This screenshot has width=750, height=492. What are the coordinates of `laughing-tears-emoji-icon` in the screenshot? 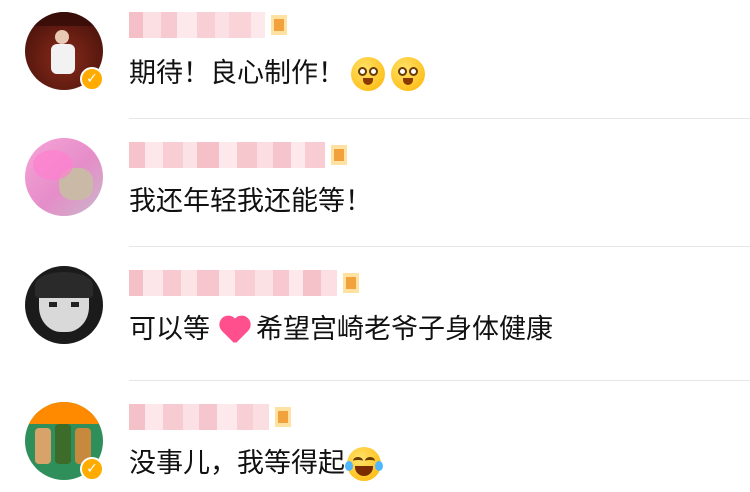 It's located at (364, 464).